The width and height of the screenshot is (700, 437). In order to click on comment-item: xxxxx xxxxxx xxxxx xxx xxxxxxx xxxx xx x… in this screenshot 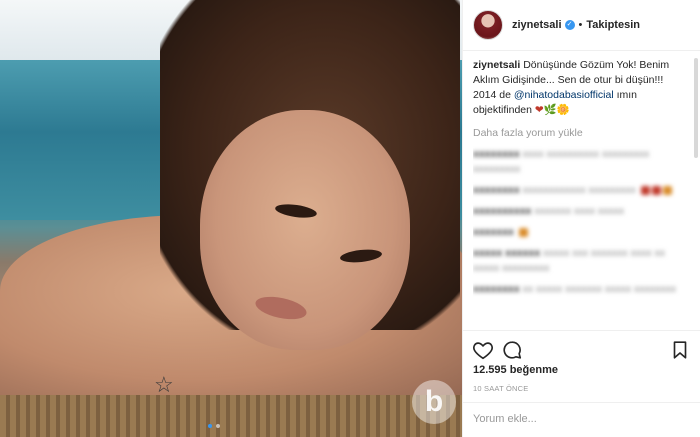, I will do `click(580, 261)`.